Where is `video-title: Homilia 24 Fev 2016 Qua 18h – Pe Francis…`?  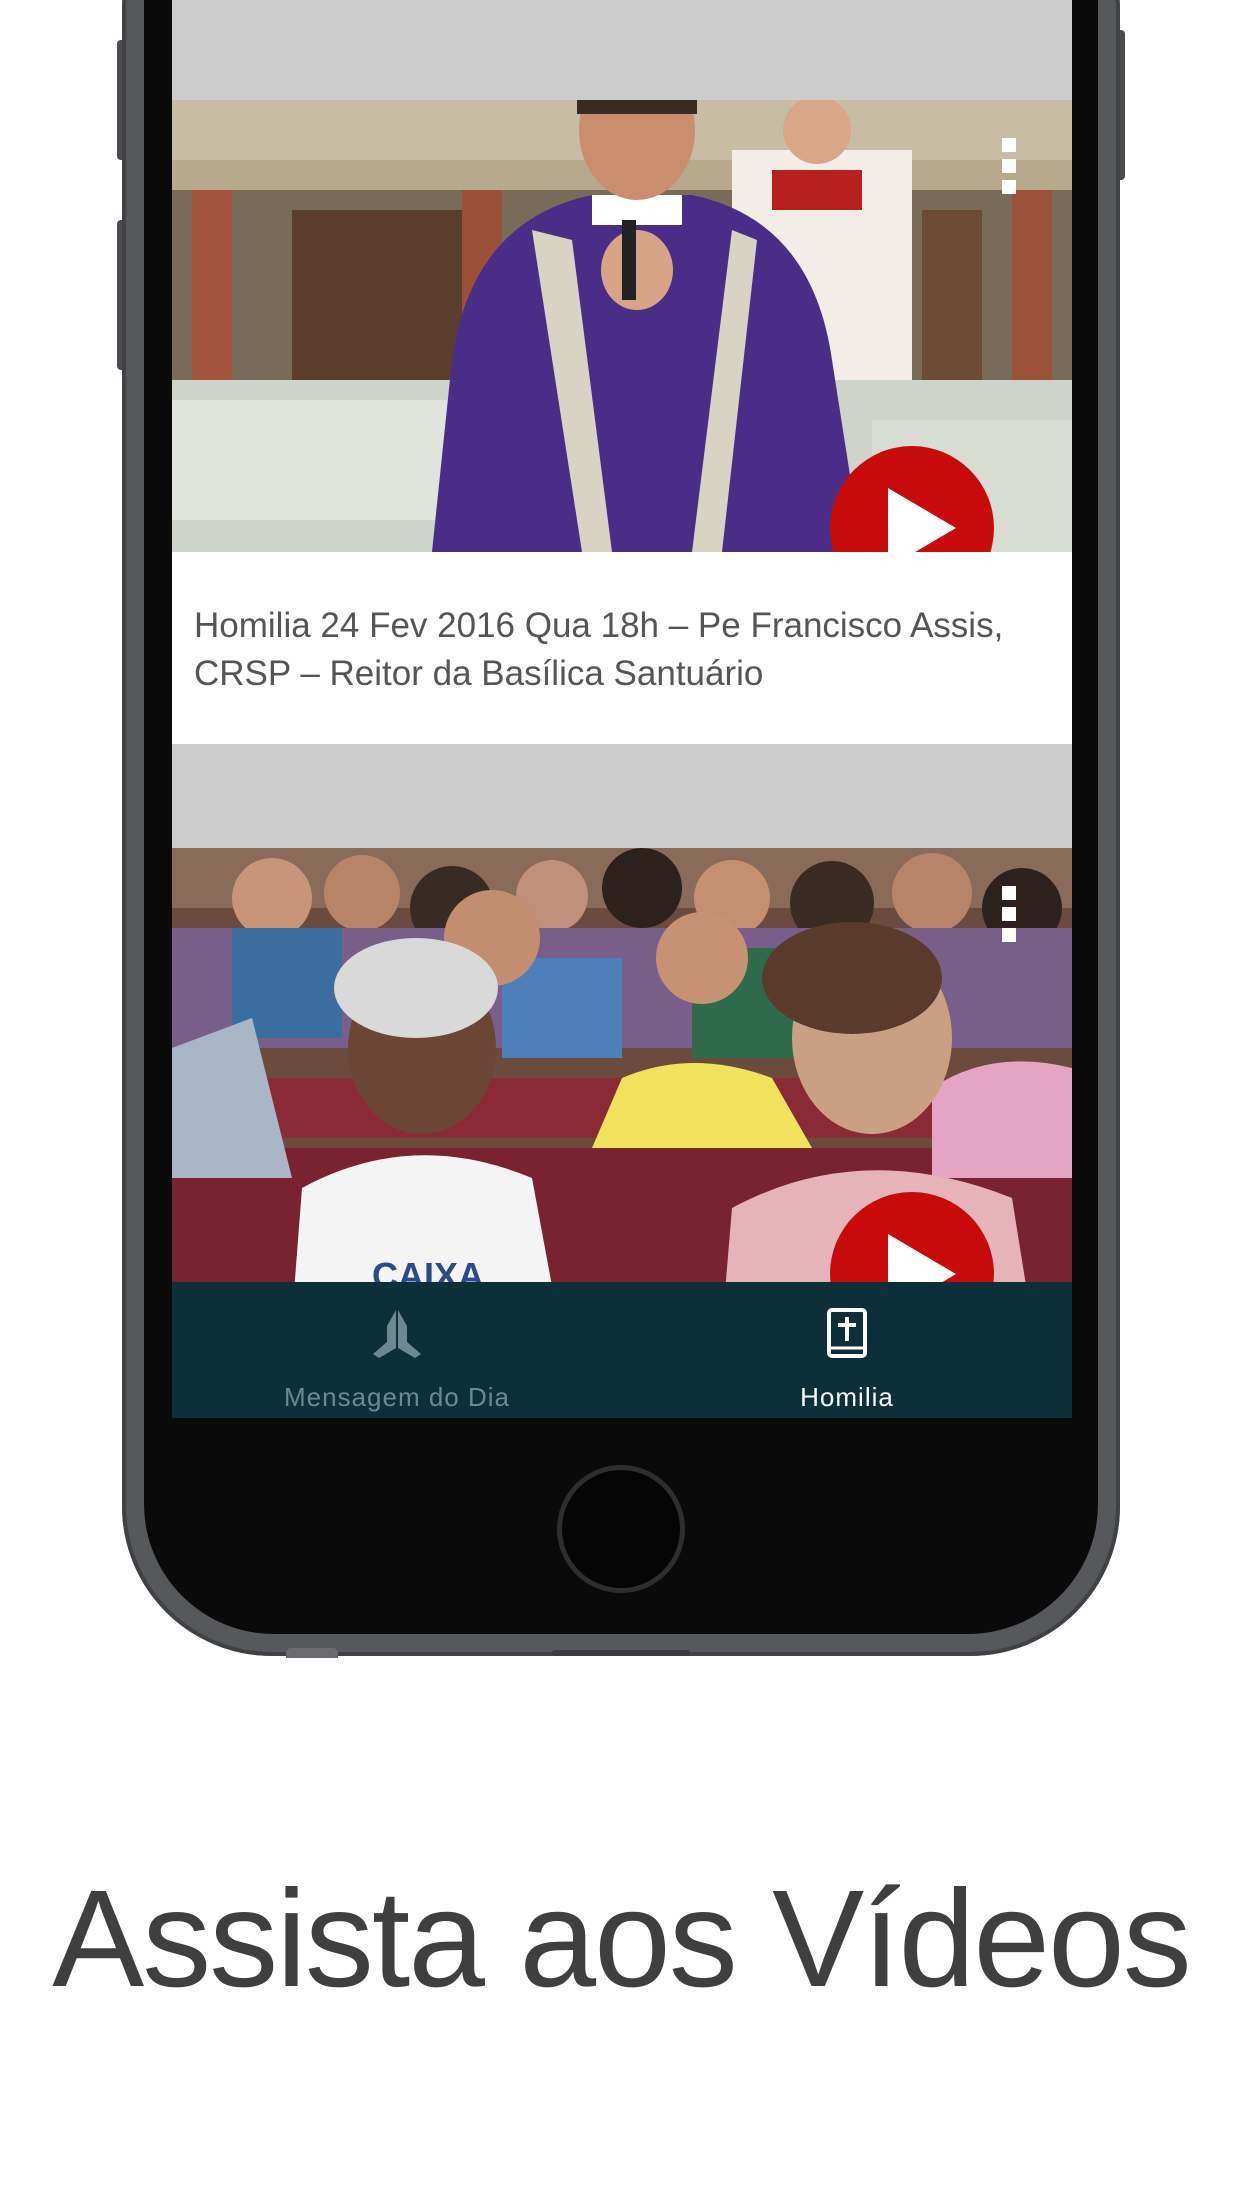 video-title: Homilia 24 Fev 2016 Qua 18h – Pe Francis… is located at coordinates (614, 650).